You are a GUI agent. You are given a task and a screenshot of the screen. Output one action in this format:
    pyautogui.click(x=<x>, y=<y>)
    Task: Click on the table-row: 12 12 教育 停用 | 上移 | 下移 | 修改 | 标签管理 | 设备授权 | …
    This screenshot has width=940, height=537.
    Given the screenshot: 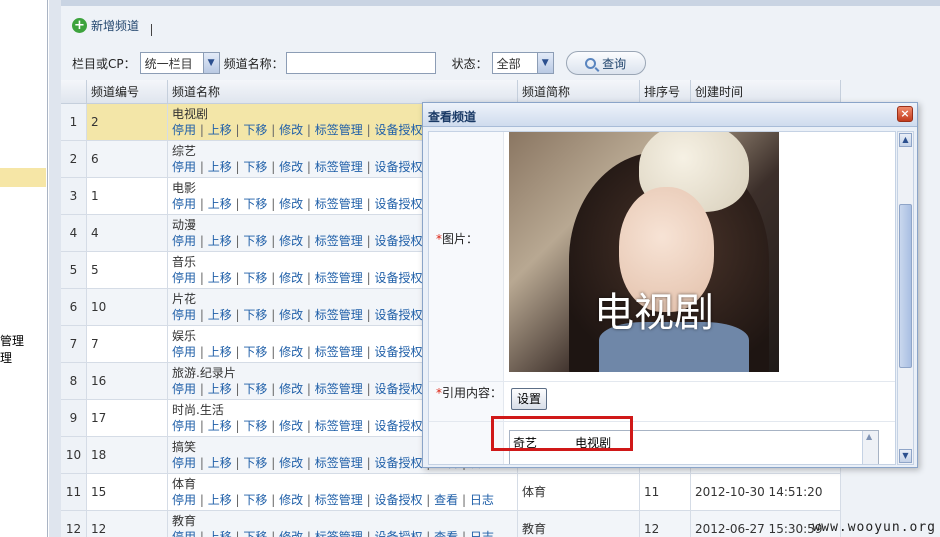 What is the action you would take?
    pyautogui.click(x=451, y=524)
    